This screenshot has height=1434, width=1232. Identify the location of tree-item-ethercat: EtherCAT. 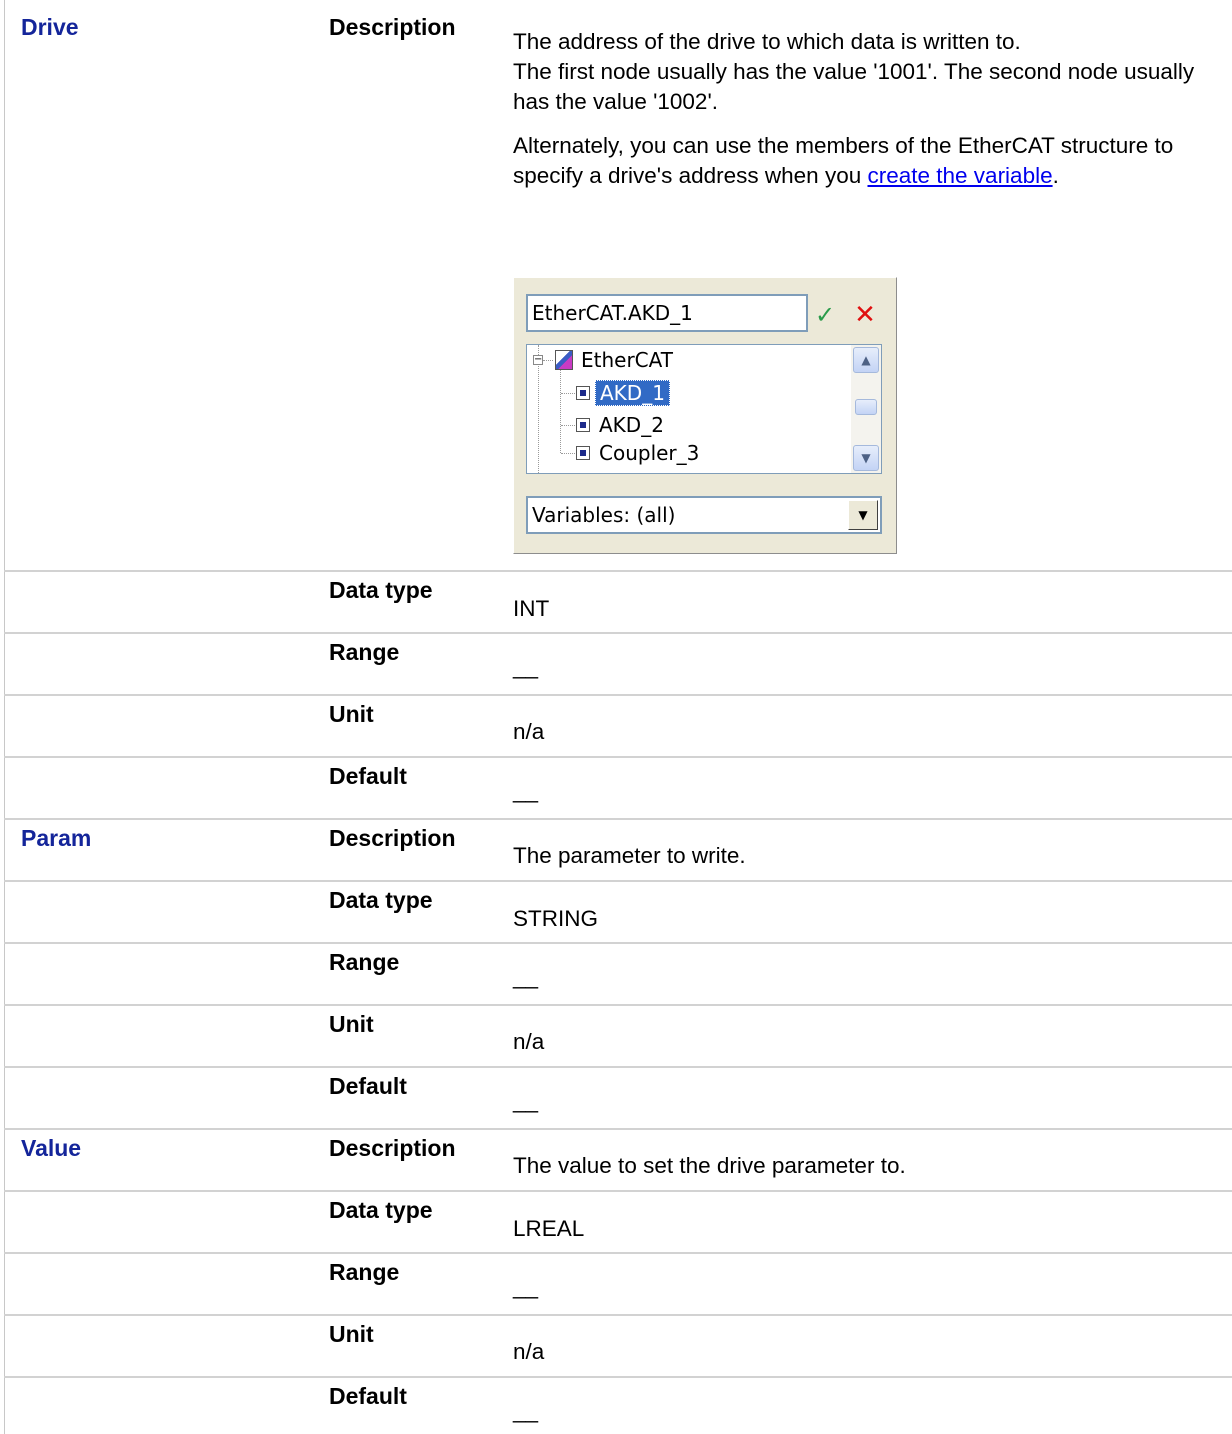
(614, 361).